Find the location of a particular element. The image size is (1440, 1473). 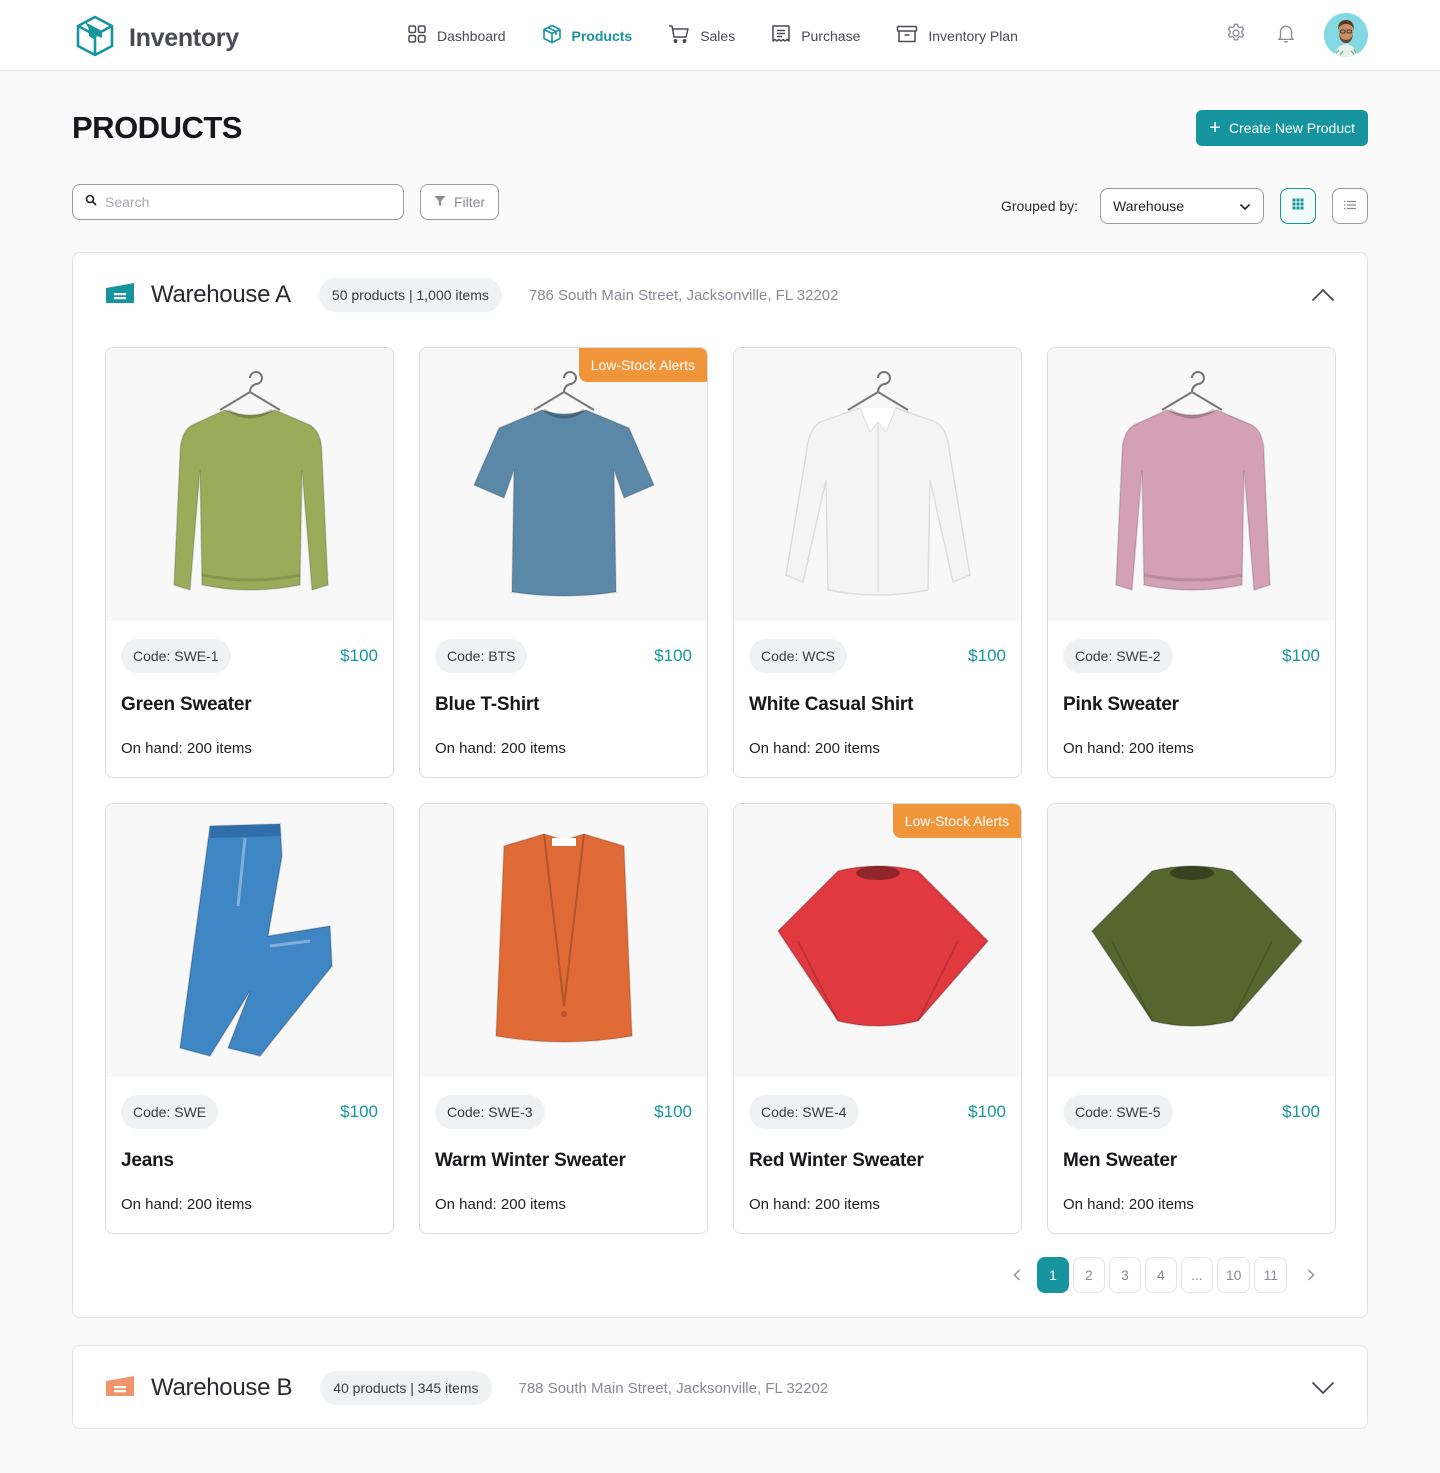

page-button: 2 is located at coordinates (1088, 1275).